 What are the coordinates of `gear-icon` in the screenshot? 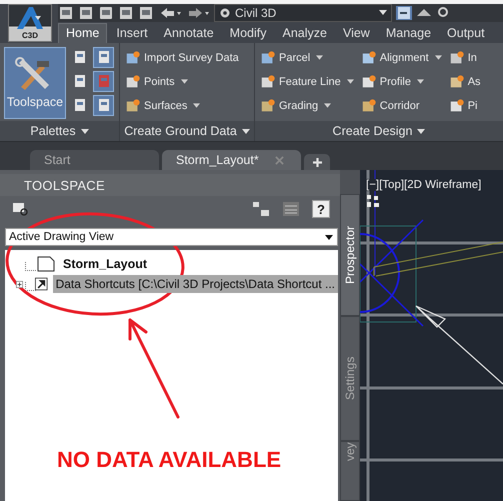 It's located at (225, 12).